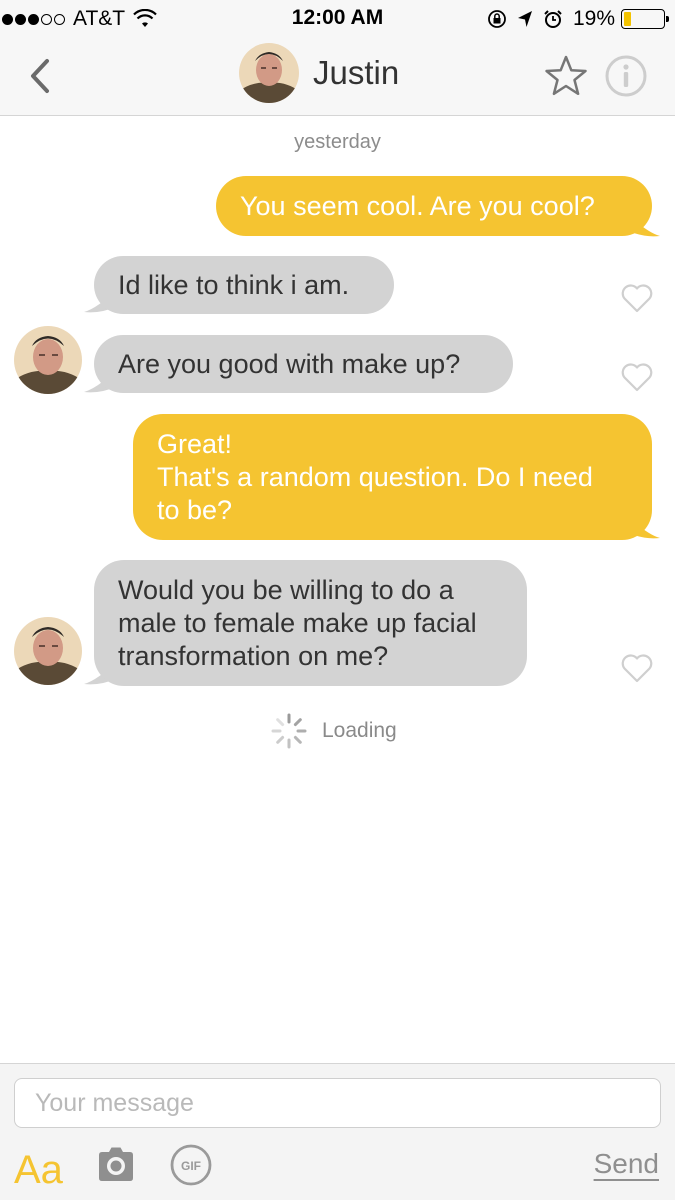 This screenshot has height=1200, width=675. What do you see at coordinates (497, 19) in the screenshot?
I see `orientation-lock-icon` at bounding box center [497, 19].